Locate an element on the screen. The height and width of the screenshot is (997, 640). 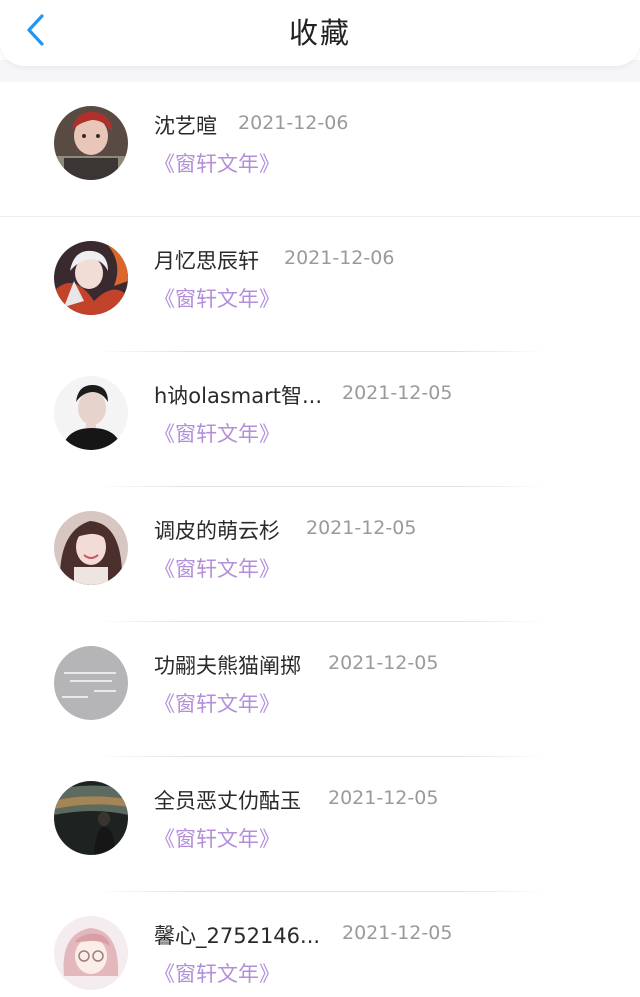
page-title: 收藏 is located at coordinates (319, 33).